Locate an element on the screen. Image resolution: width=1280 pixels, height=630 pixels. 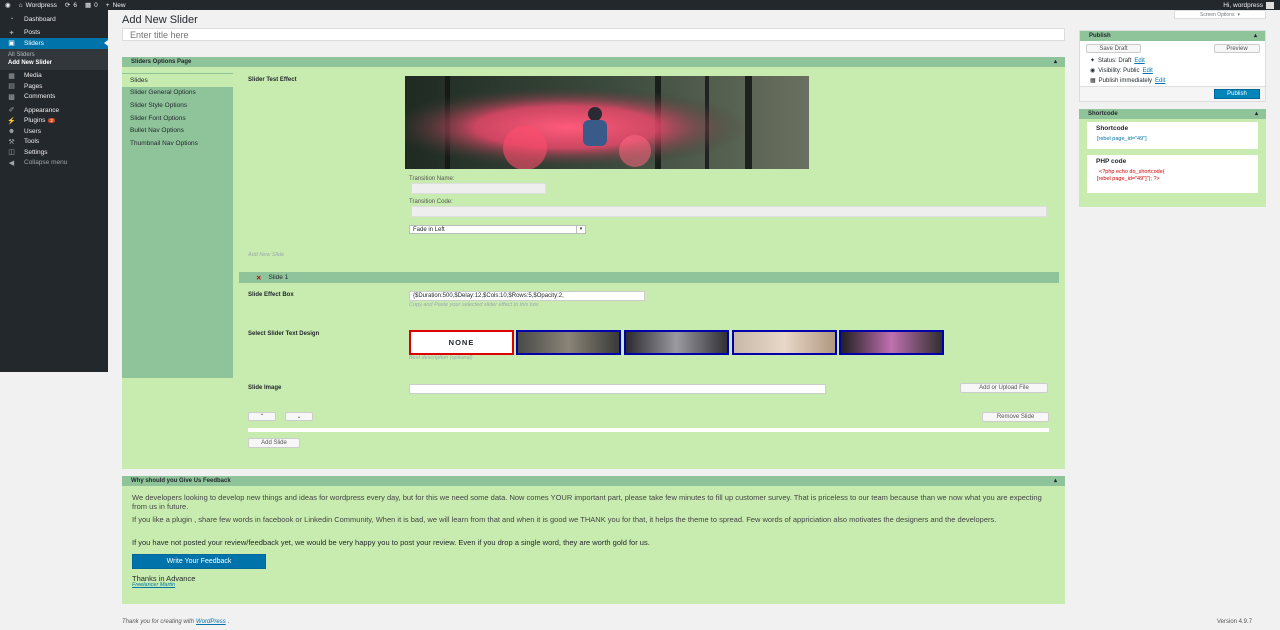
howdy-text: Hi, wordpress is located at coordinates (1243, 5).